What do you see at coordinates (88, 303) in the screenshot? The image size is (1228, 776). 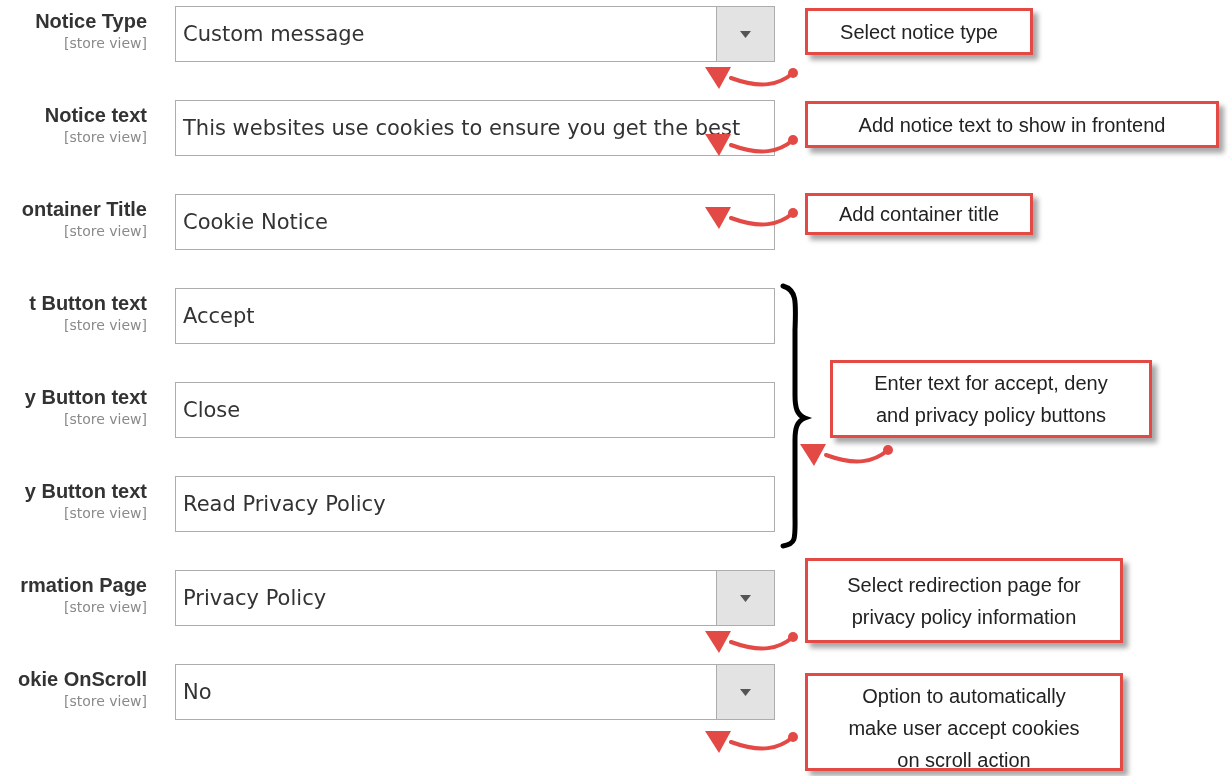 I see `field-label: t Button text` at bounding box center [88, 303].